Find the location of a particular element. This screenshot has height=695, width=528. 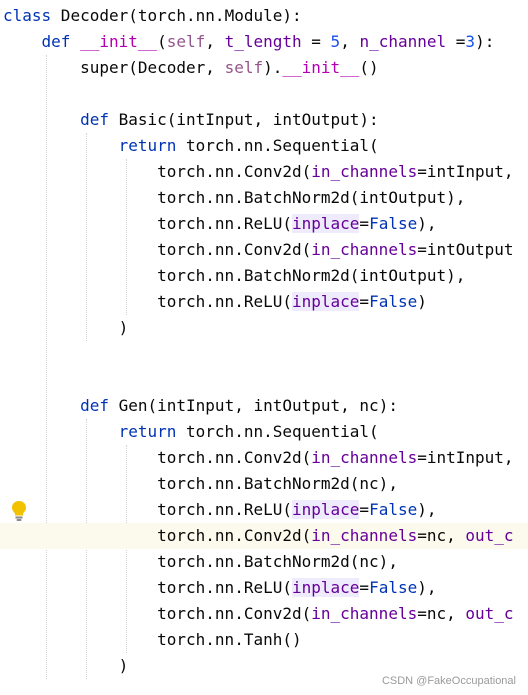

code-line-text: class Decoder(torch.nn.Module): is located at coordinates (152, 15).